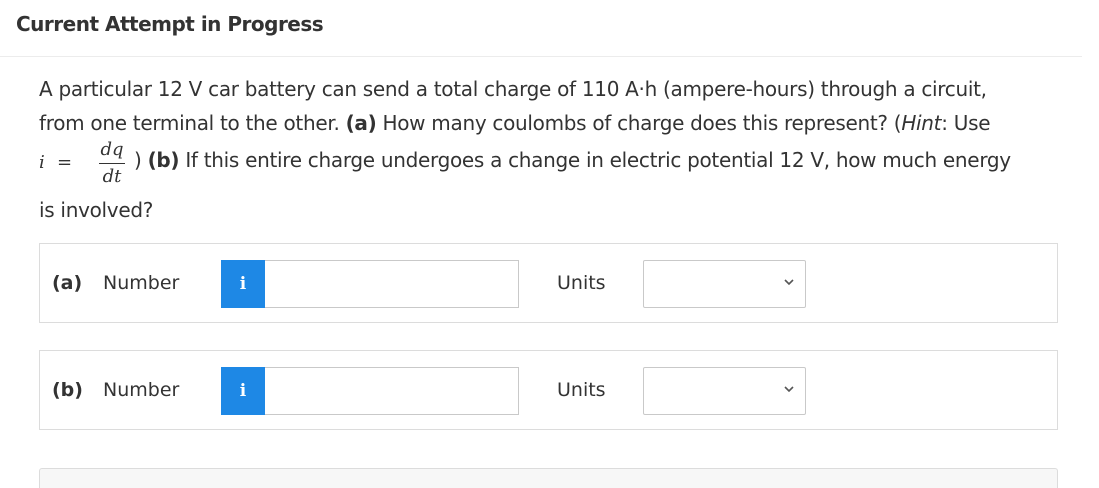  Describe the element at coordinates (921, 123) in the screenshot. I see `hint-word: Hint` at that location.